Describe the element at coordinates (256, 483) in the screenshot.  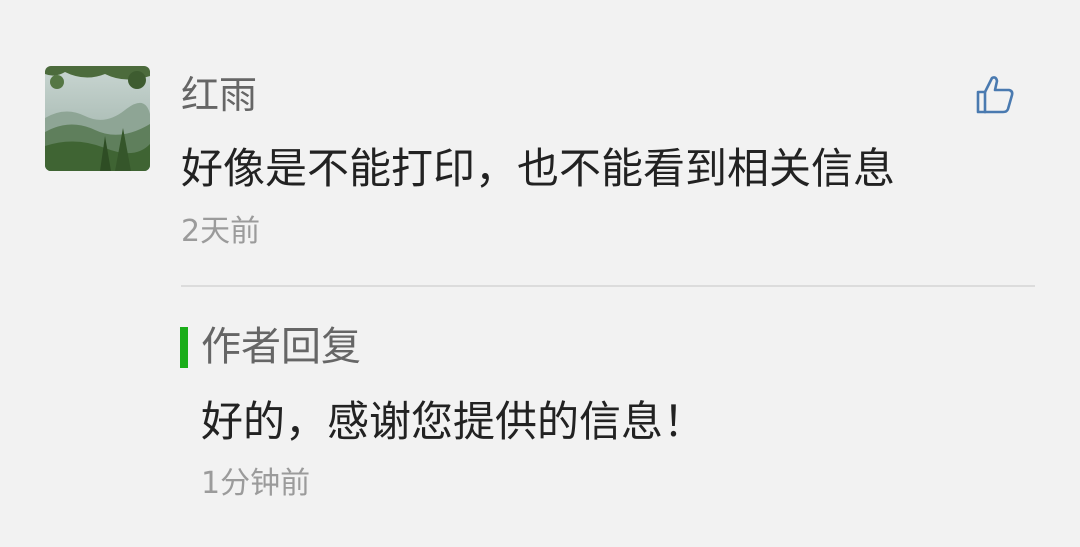
I see `reply-timestamp: 1分钟前` at that location.